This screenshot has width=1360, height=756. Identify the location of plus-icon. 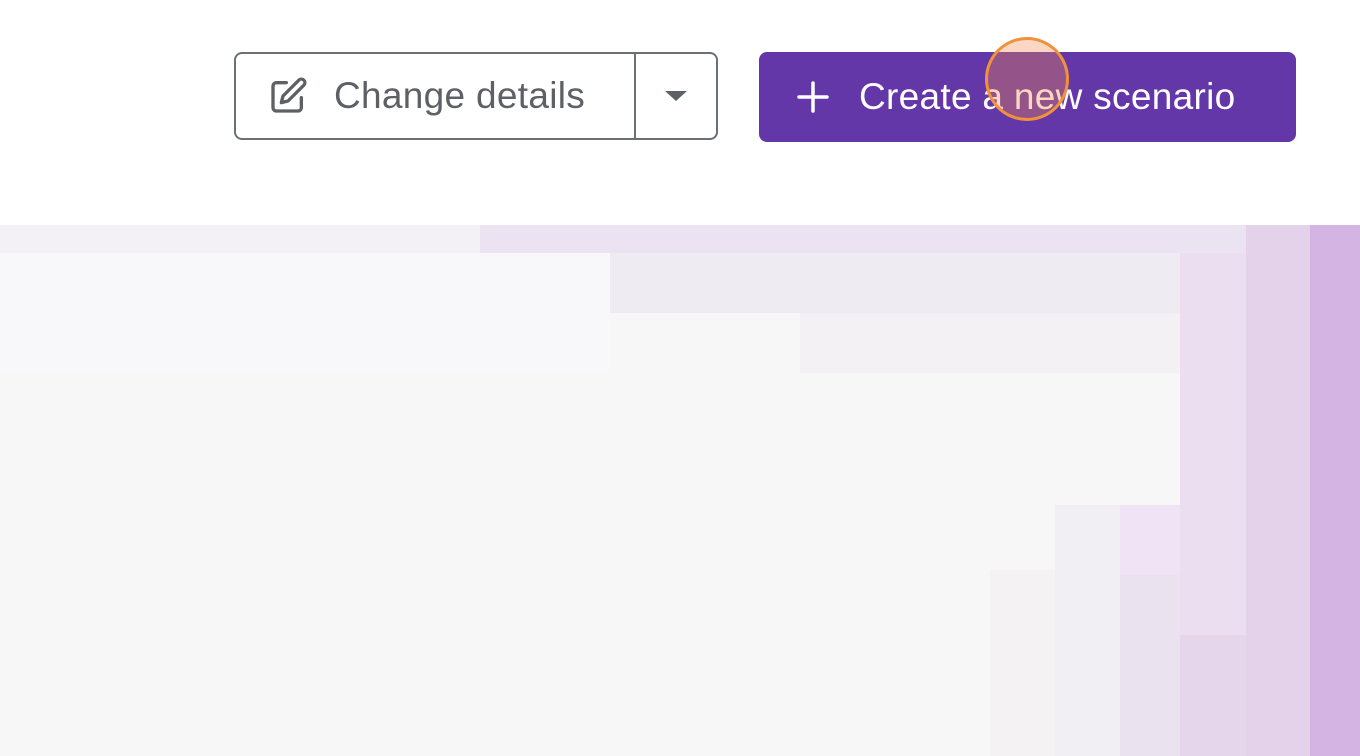
(813, 97).